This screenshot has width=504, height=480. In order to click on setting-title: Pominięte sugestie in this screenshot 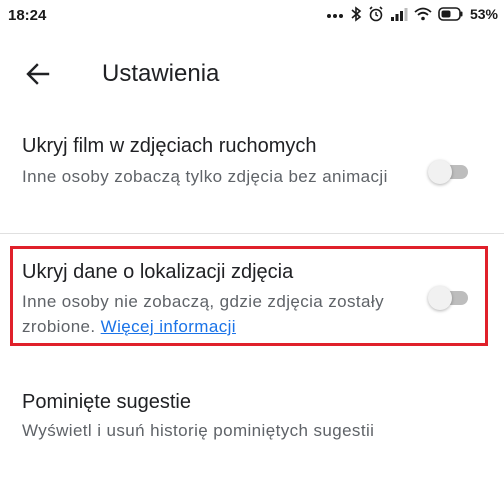, I will do `click(106, 402)`.